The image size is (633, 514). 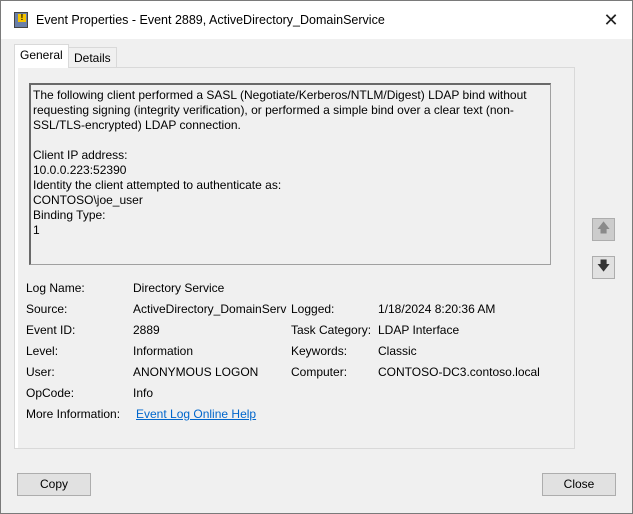 What do you see at coordinates (319, 372) in the screenshot?
I see `computer-label: Computer:` at bounding box center [319, 372].